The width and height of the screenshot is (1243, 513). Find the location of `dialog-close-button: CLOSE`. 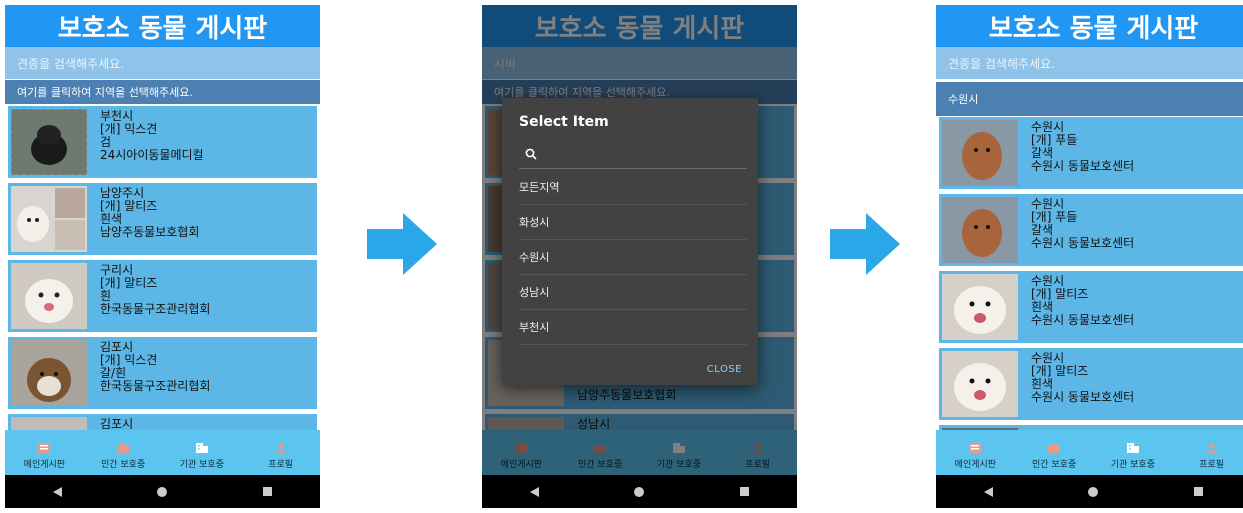

dialog-close-button: CLOSE is located at coordinates (724, 369).